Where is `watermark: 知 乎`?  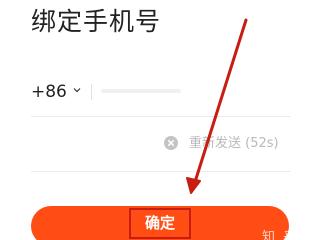 watermark: 知 乎 is located at coordinates (280, 235).